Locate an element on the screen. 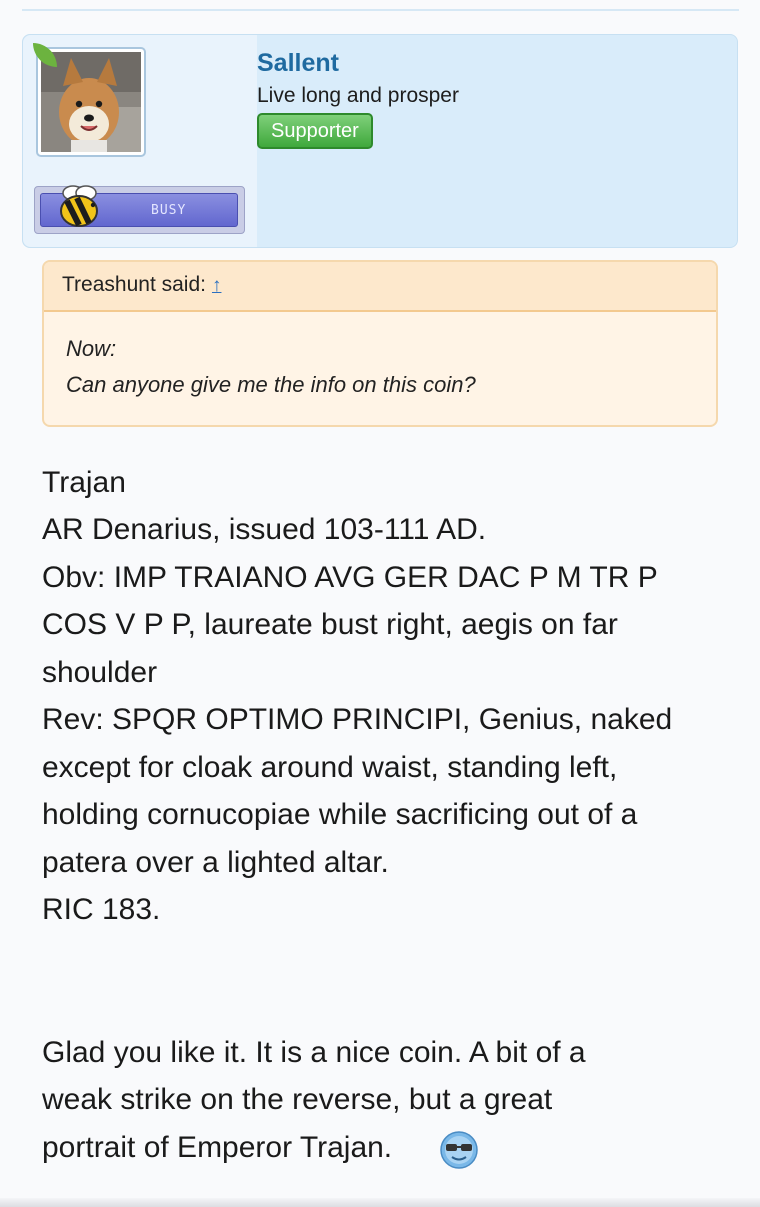 Image resolution: width=760 pixels, height=1207 pixels. bee-icon is located at coordinates (79, 206).